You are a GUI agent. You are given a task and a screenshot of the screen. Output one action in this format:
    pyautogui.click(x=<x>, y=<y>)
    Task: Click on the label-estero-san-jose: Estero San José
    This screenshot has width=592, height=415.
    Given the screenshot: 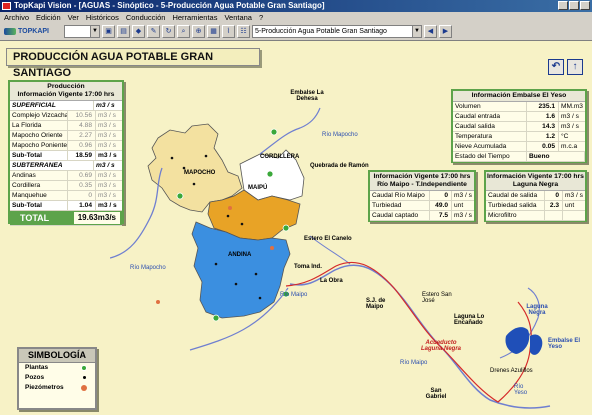 What is the action you would take?
    pyautogui.click(x=437, y=298)
    